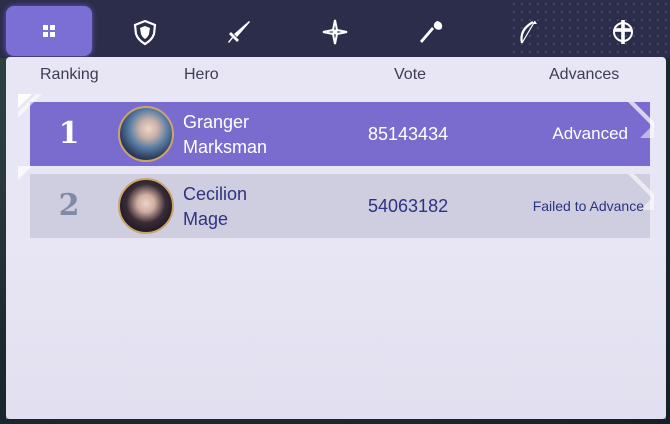 This screenshot has height=424, width=670. Describe the element at coordinates (215, 194) in the screenshot. I see `hero-name: Cecilion` at that location.